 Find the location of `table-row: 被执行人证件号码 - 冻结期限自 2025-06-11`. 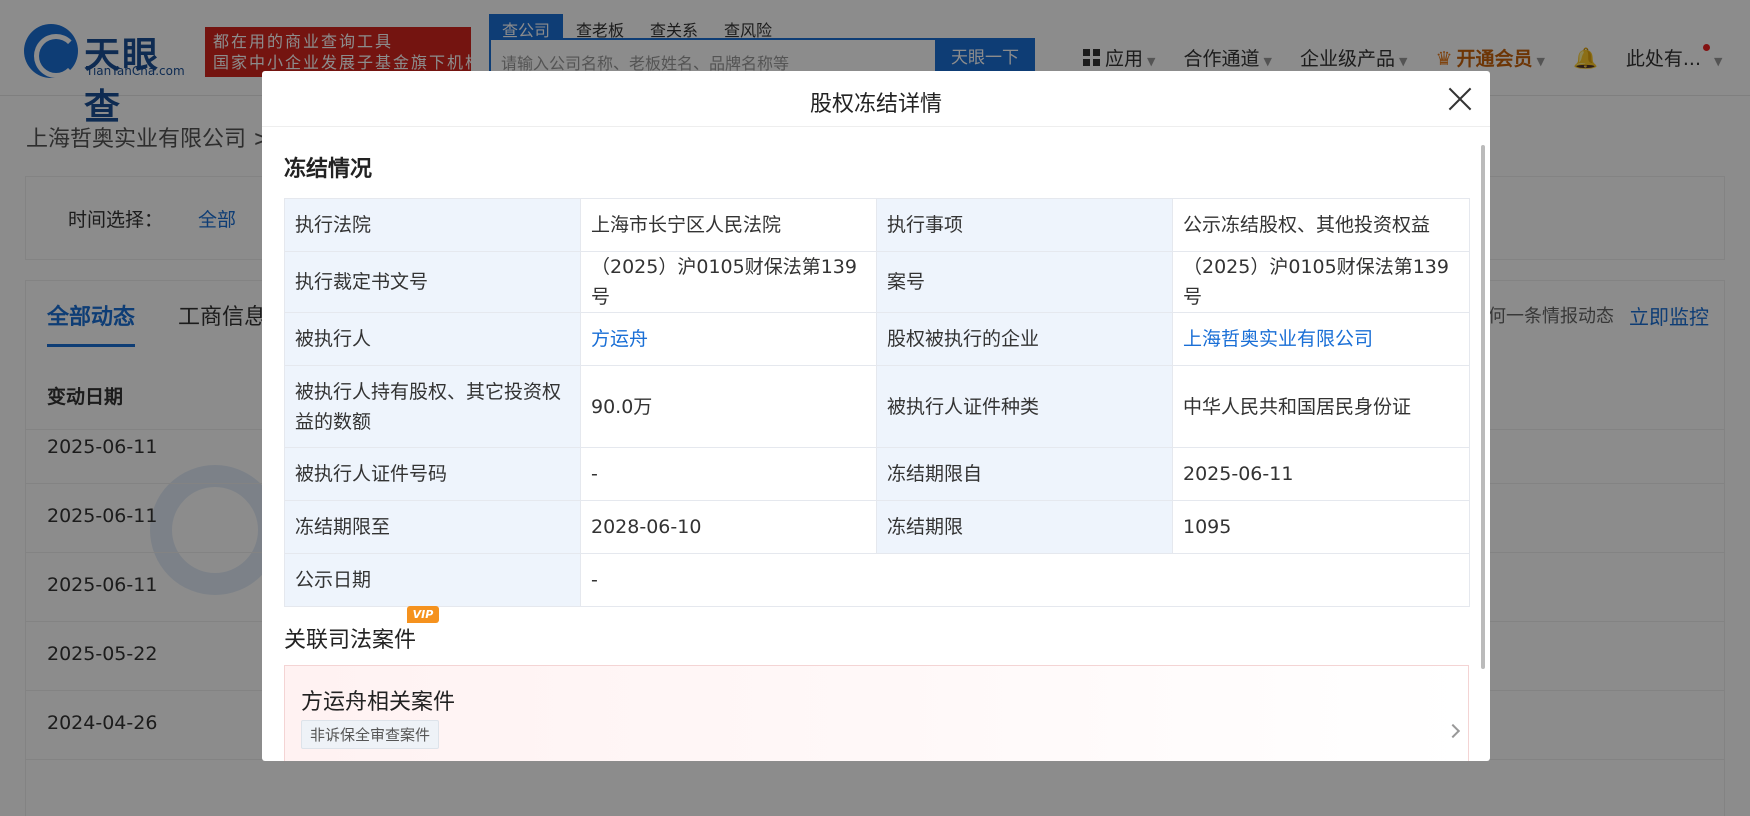

table-row: 被执行人证件号码 - 冻结期限自 2025-06-11 is located at coordinates (877, 474).